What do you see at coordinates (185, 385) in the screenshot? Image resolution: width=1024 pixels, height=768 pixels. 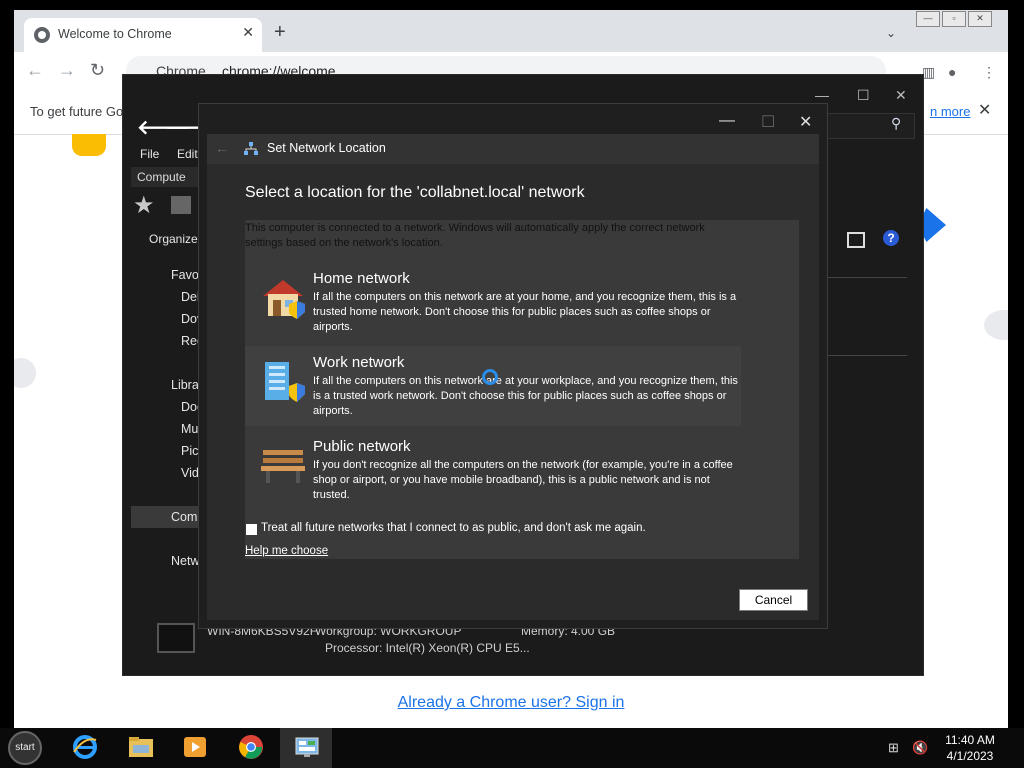 I see `nav-item-libraries: Libra` at bounding box center [185, 385].